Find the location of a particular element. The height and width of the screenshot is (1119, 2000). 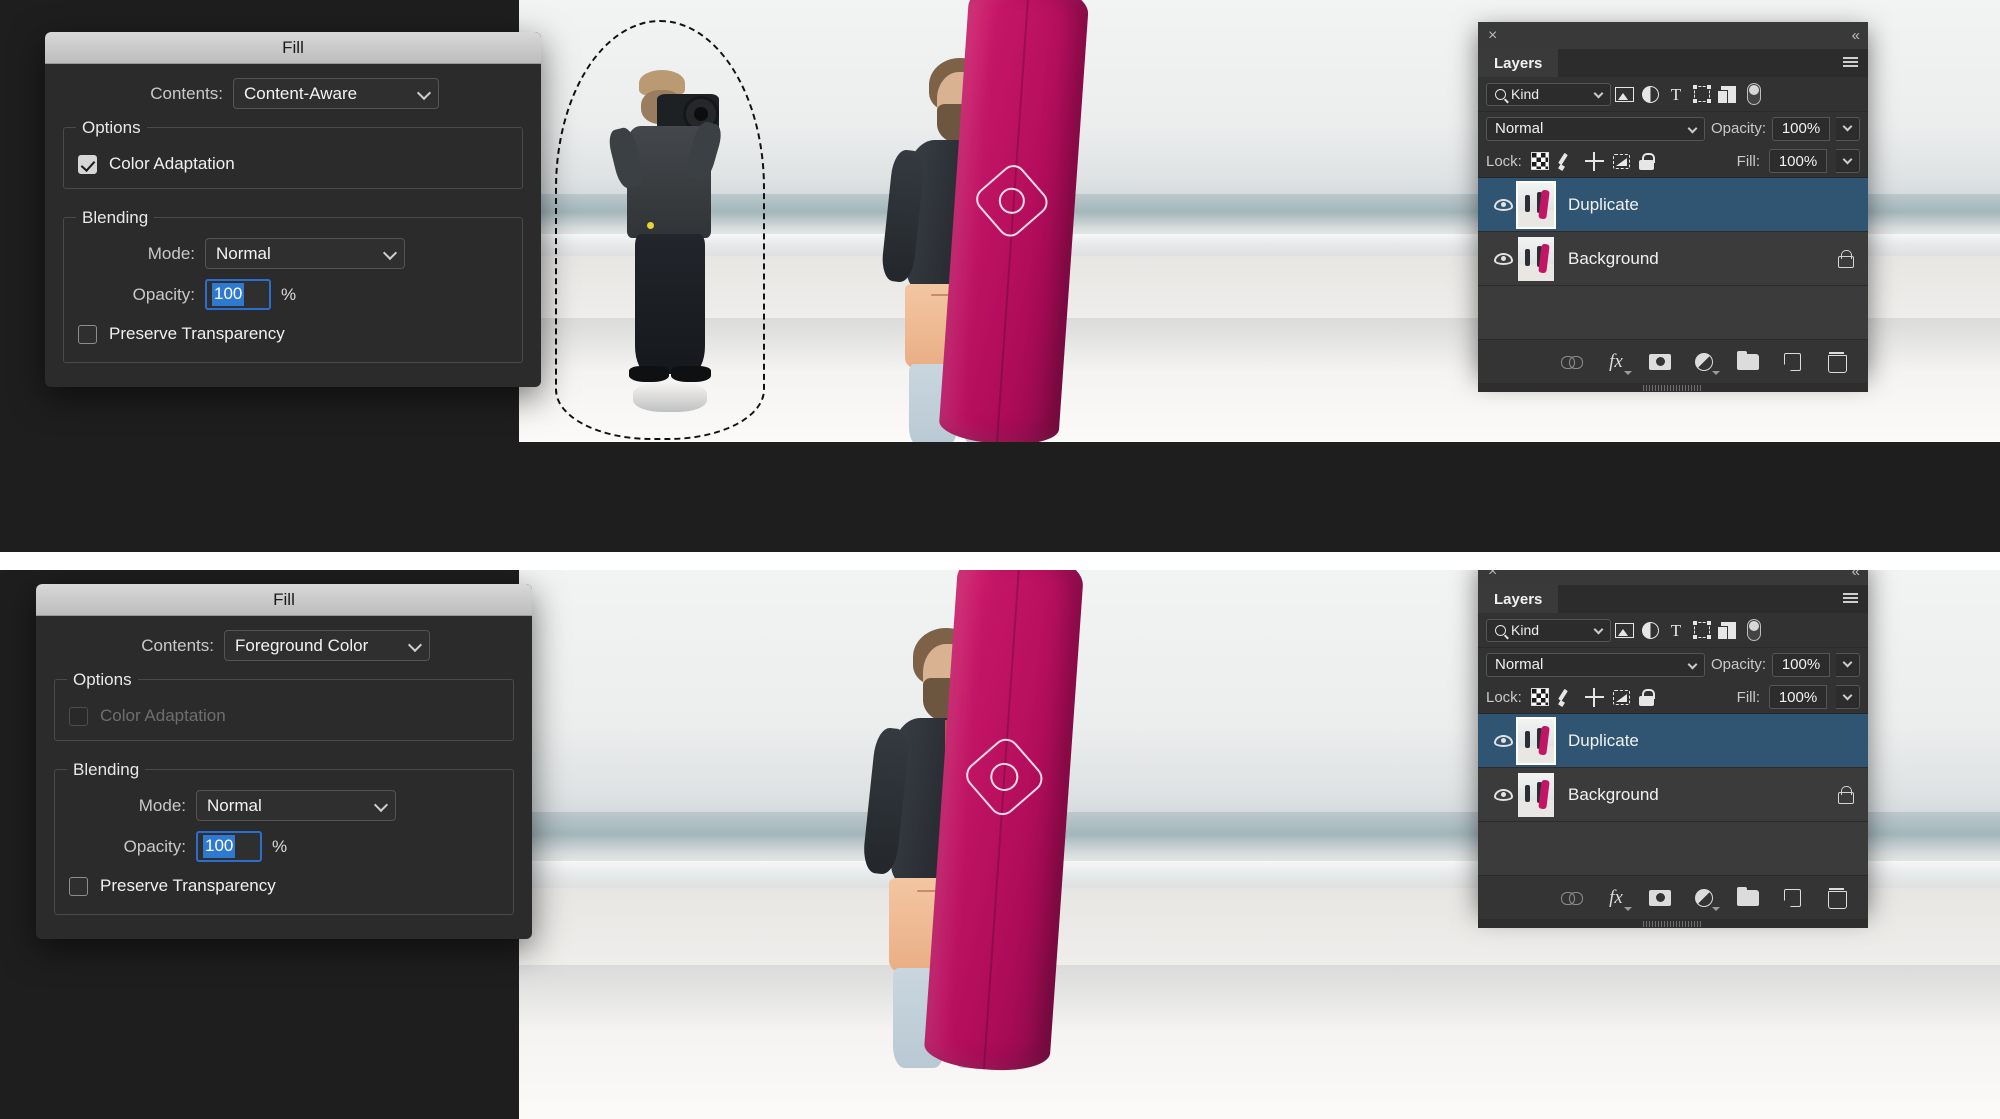

lock-row: Lock: Fill: 100% is located at coordinates (1673, 697).